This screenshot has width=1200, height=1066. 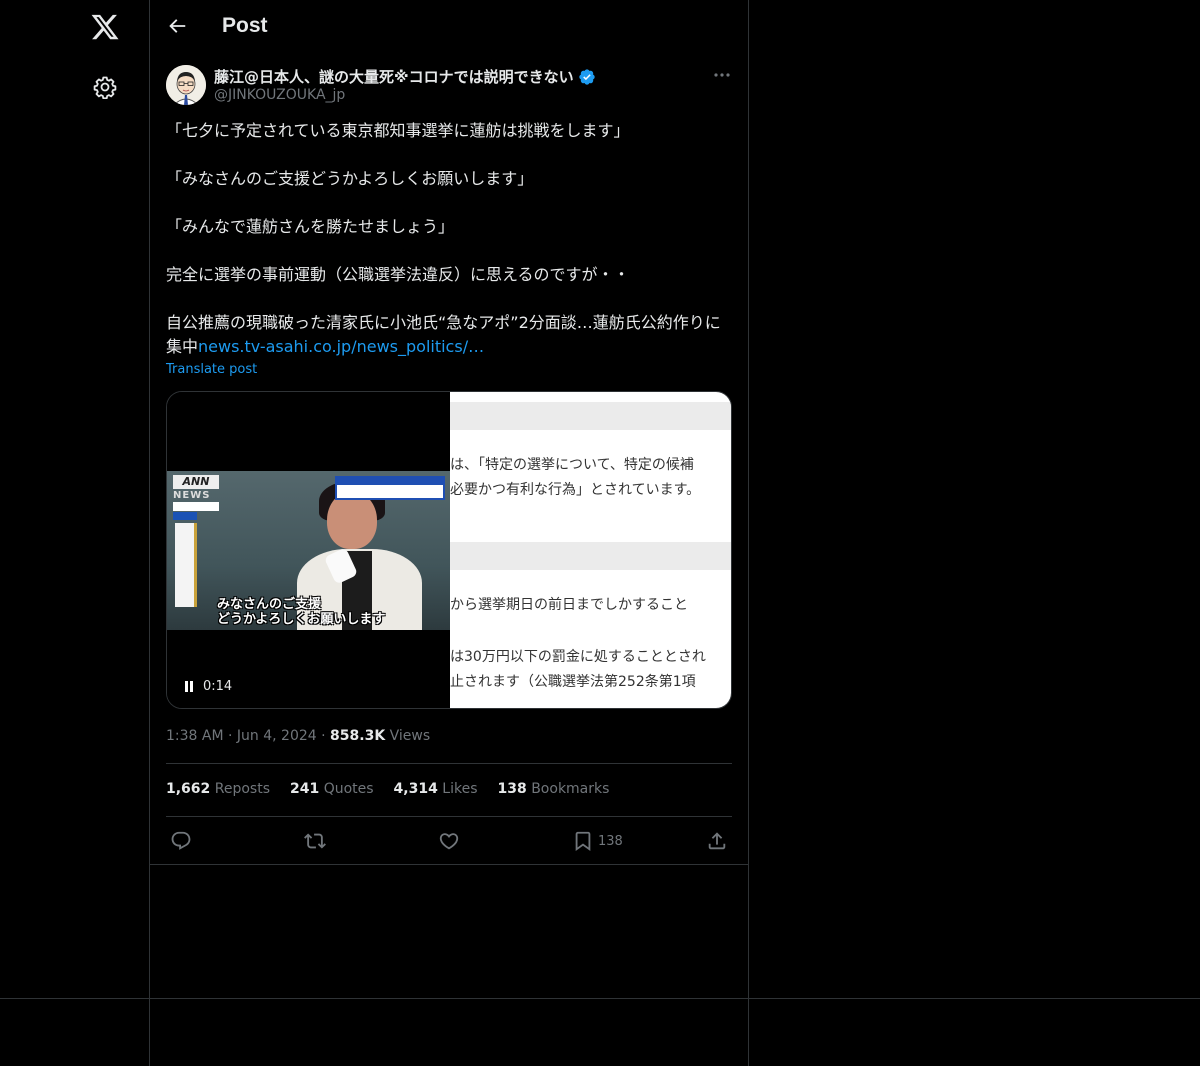 I want to click on share-icon, so click(x=717, y=841).